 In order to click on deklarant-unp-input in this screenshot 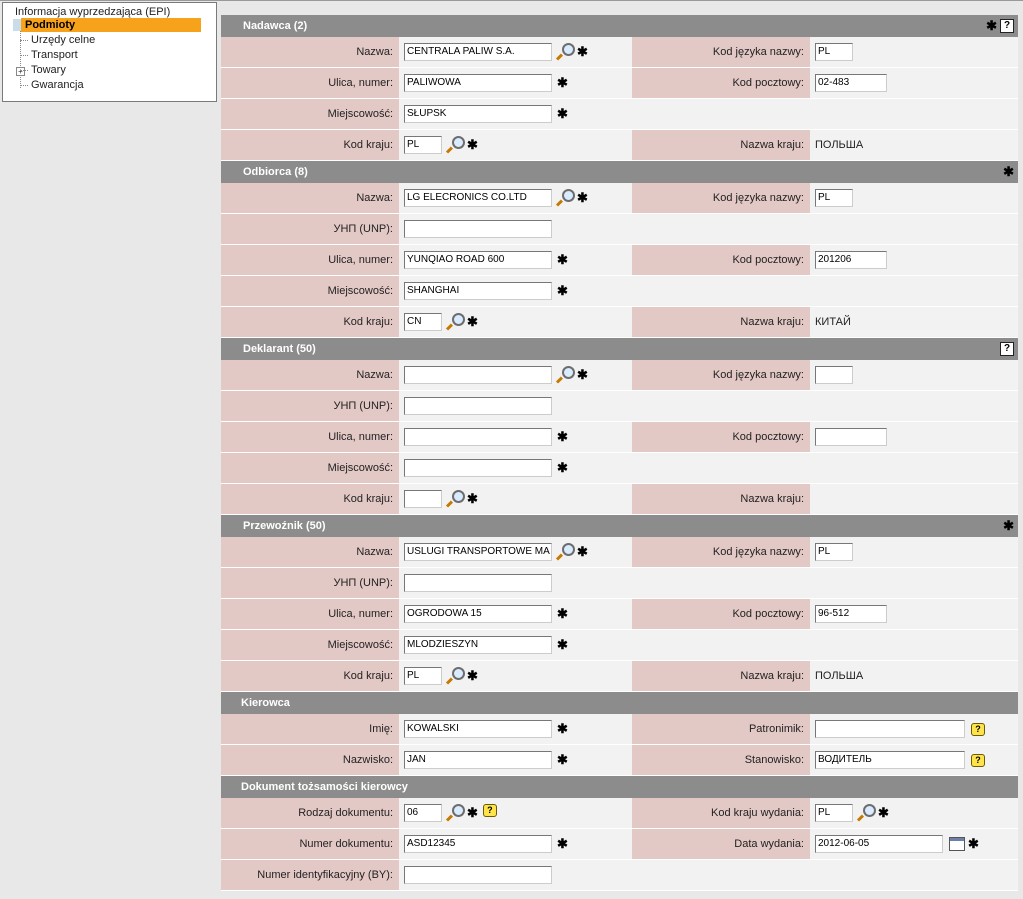, I will do `click(478, 406)`.